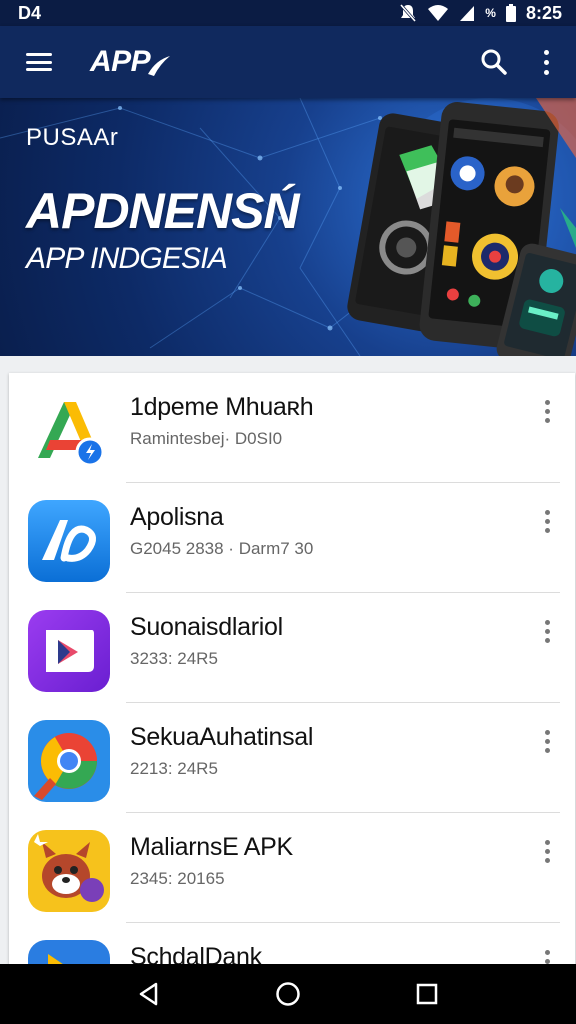 This screenshot has width=576, height=1024. Describe the element at coordinates (467, 13) in the screenshot. I see `signal-icon` at that location.